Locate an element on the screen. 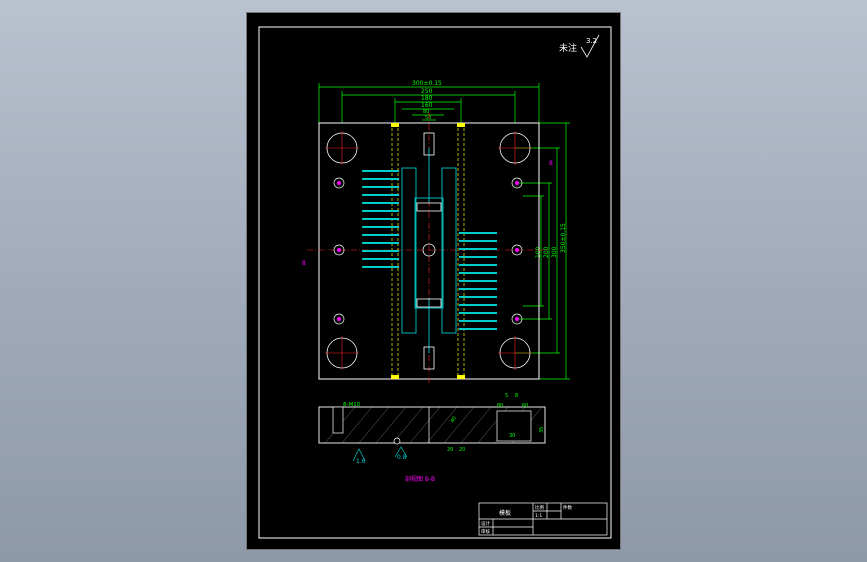 This screenshot has width=867, height=562. center-lines is located at coordinates (427, 249).